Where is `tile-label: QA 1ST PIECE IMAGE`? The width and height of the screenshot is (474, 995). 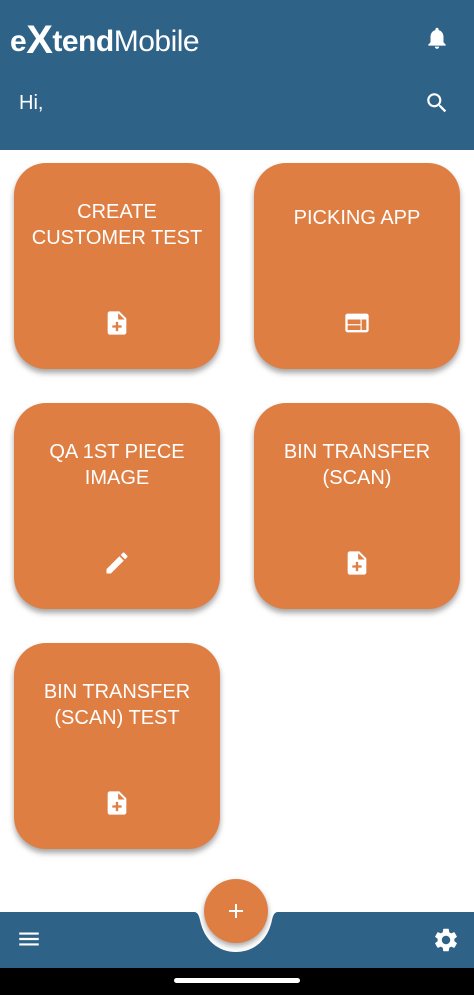 tile-label: QA 1ST PIECE IMAGE is located at coordinates (117, 465).